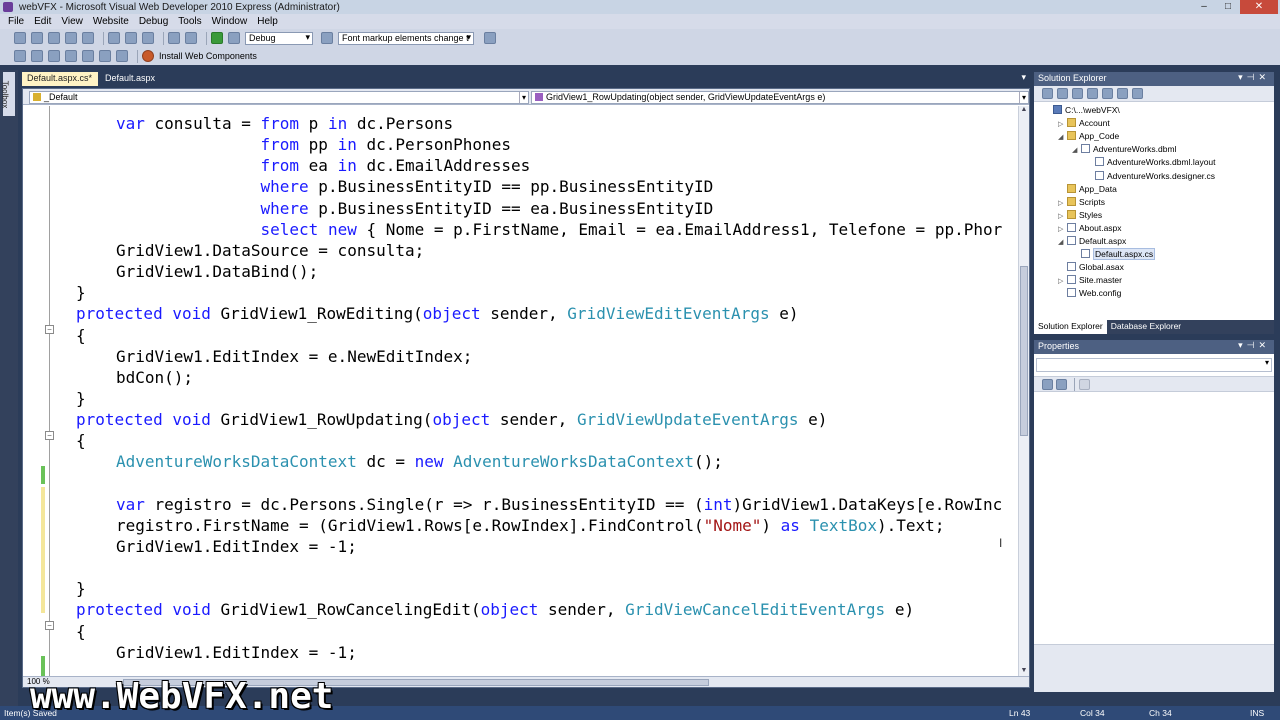 Image resolution: width=1280 pixels, height=720 pixels. What do you see at coordinates (267, 21) in the screenshot?
I see `menu-help: Help` at bounding box center [267, 21].